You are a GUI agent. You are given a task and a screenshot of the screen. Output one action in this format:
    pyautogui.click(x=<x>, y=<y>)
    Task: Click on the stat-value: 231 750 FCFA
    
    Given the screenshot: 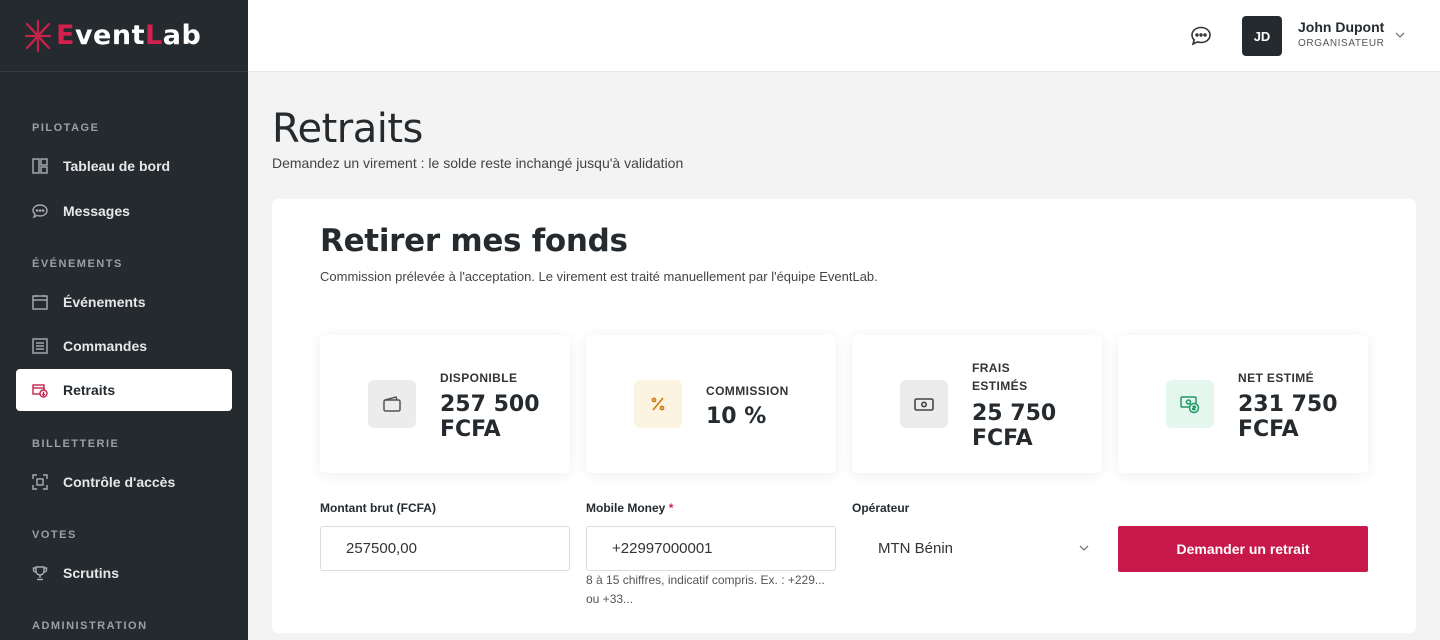 What is the action you would take?
    pyautogui.click(x=1288, y=417)
    